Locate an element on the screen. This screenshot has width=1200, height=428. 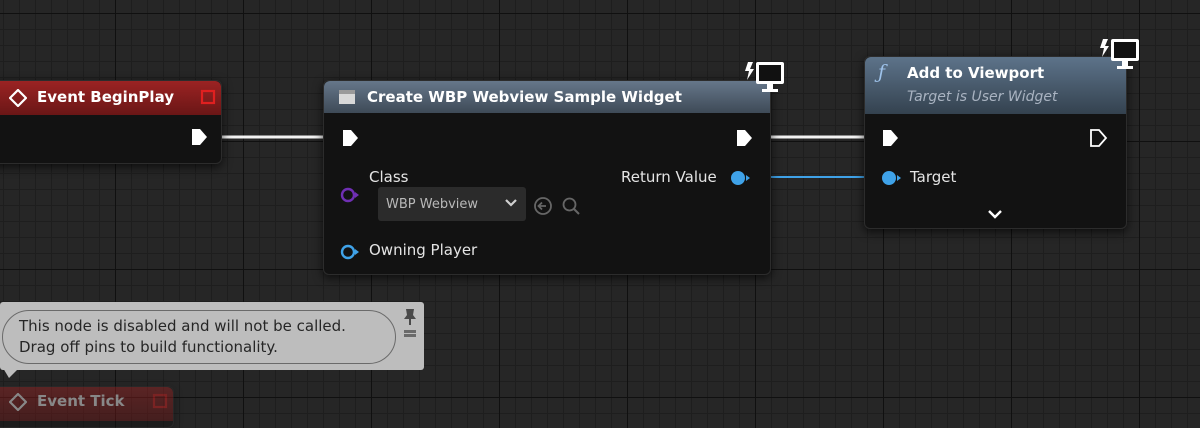
target-label: Target is located at coordinates (933, 177).